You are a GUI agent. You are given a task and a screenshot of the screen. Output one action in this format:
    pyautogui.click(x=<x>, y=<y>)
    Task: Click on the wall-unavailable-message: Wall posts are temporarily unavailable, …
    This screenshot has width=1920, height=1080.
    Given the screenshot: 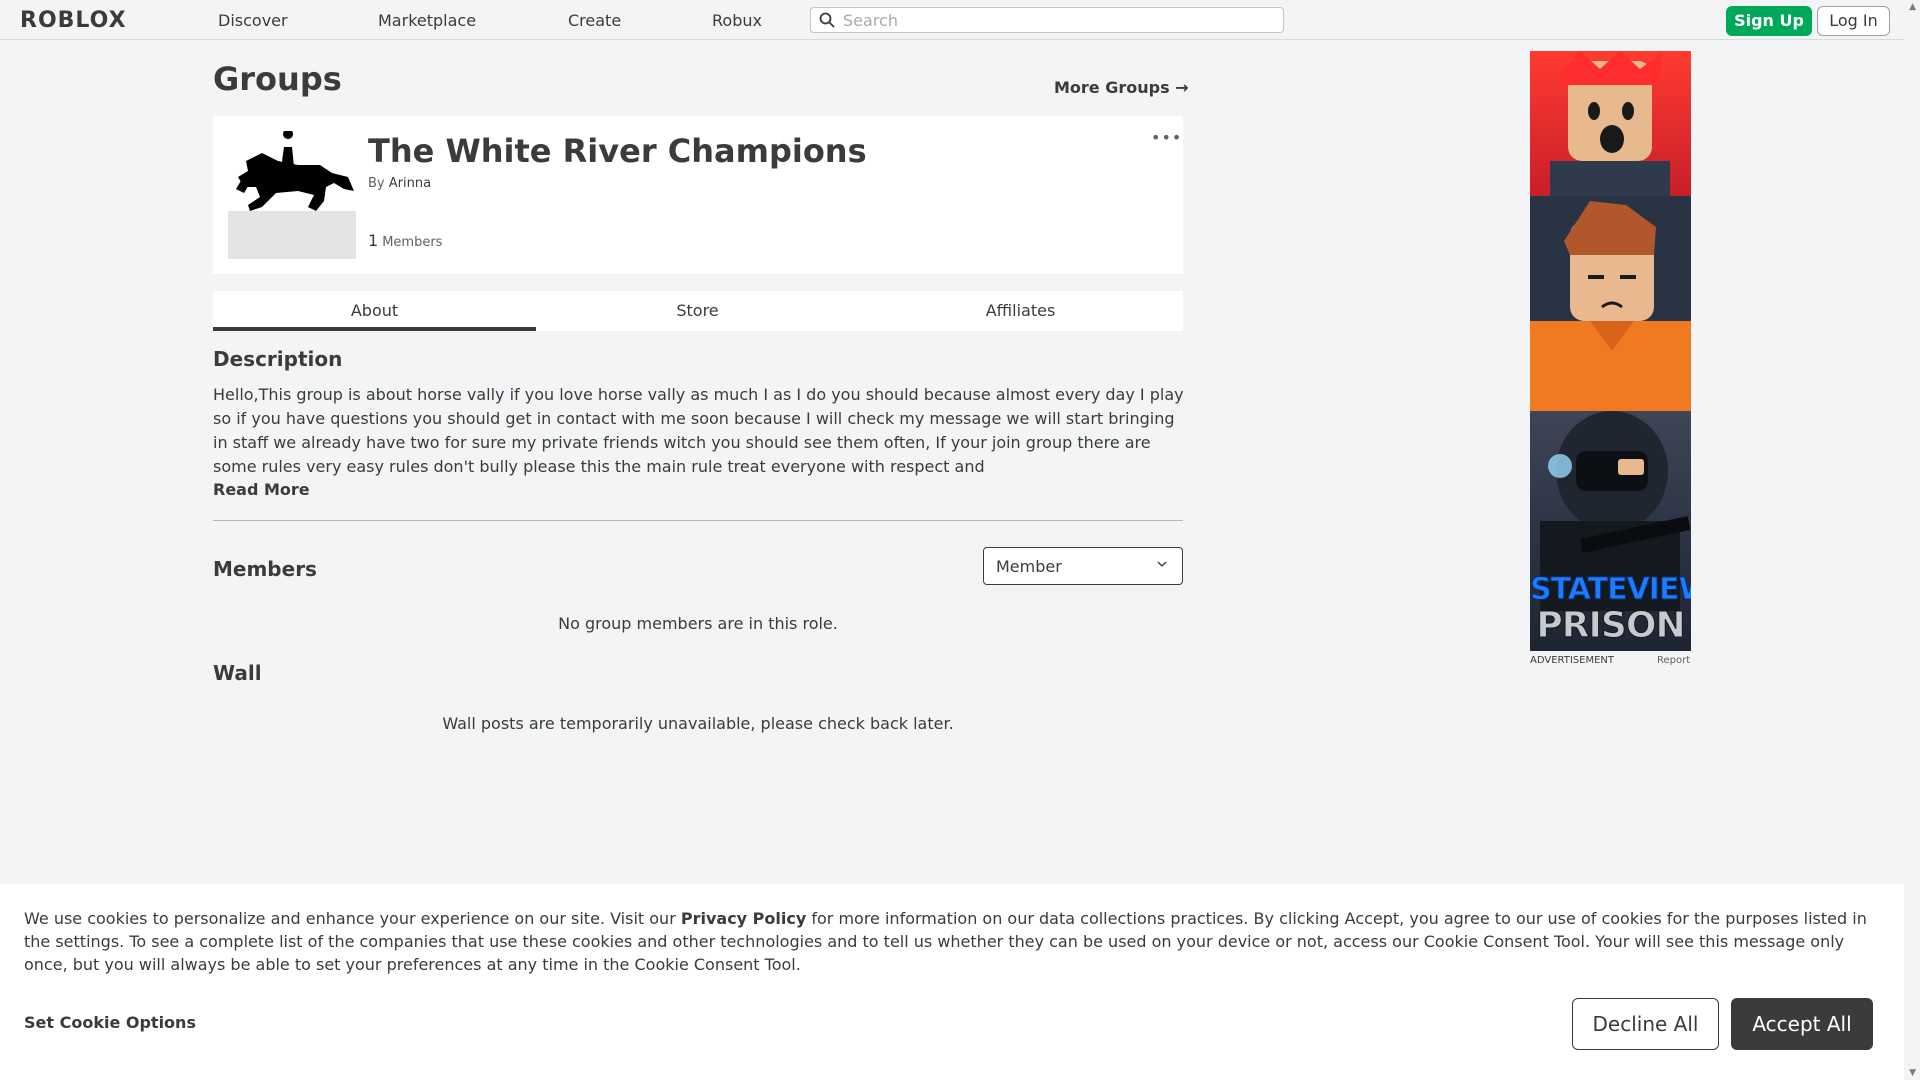 What is the action you would take?
    pyautogui.click(x=698, y=723)
    